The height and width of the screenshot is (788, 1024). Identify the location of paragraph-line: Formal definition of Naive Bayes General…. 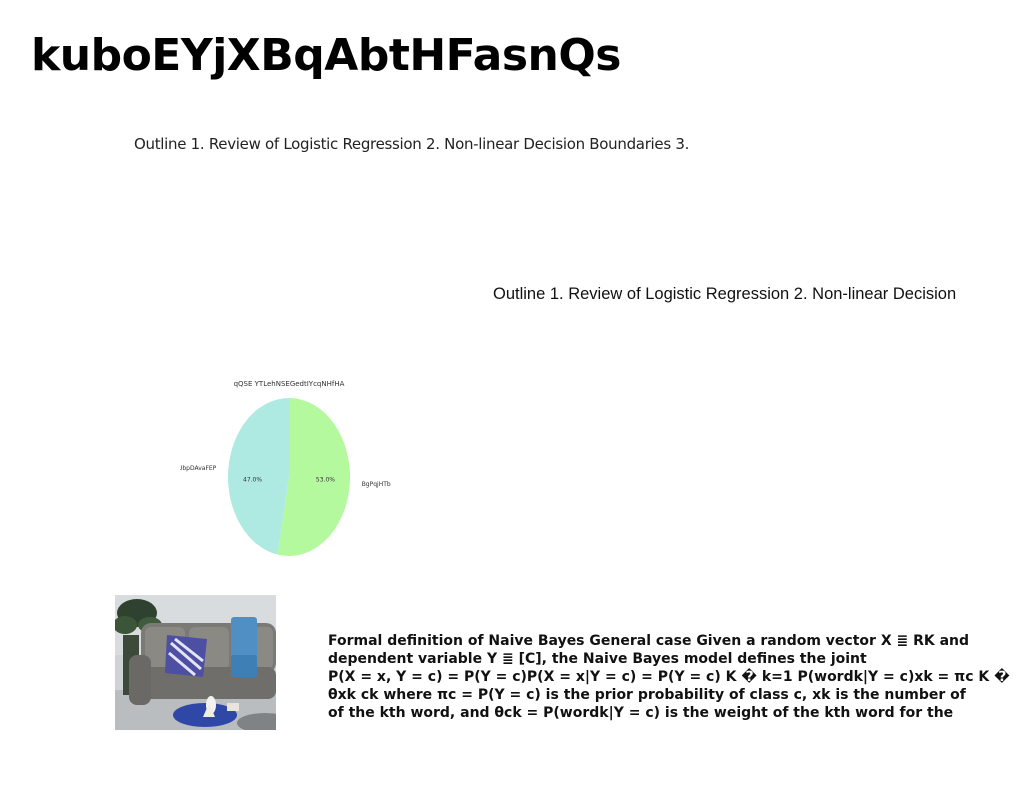
(649, 641).